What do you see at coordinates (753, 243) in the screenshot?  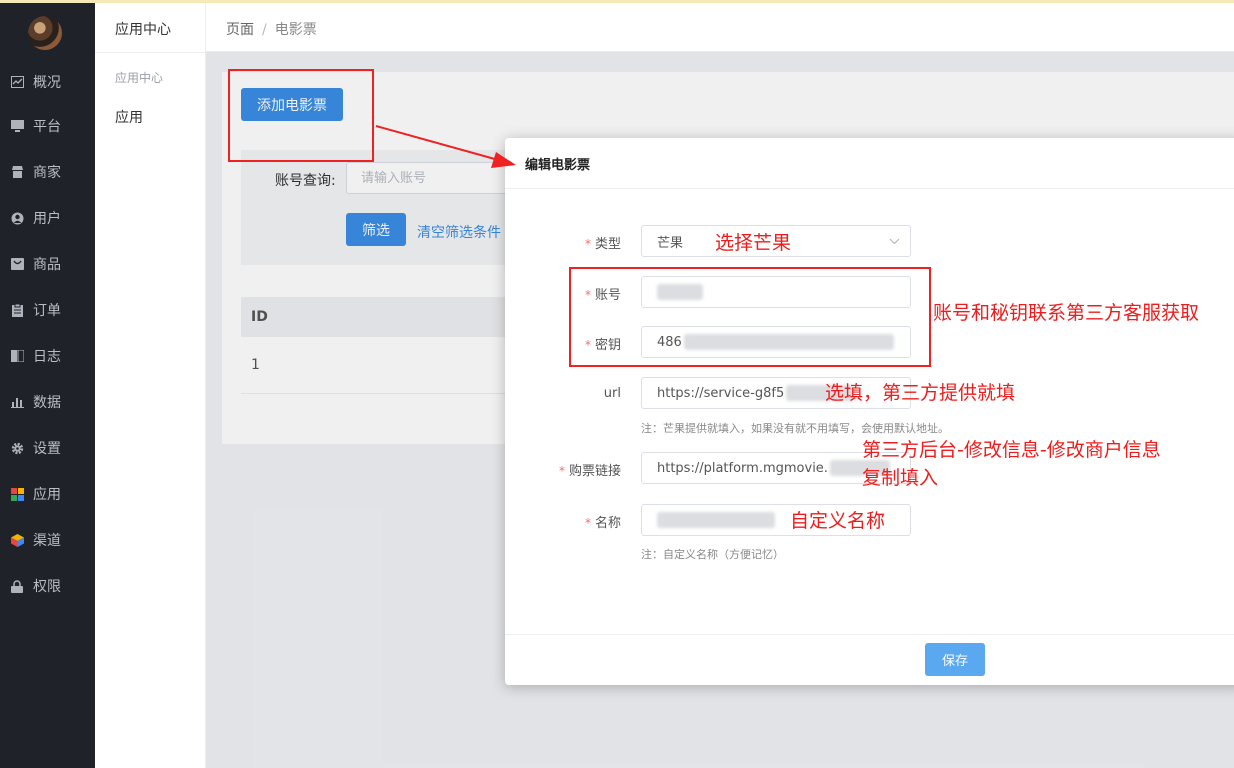 I see `annotation-choose-mango: 选择芒果` at bounding box center [753, 243].